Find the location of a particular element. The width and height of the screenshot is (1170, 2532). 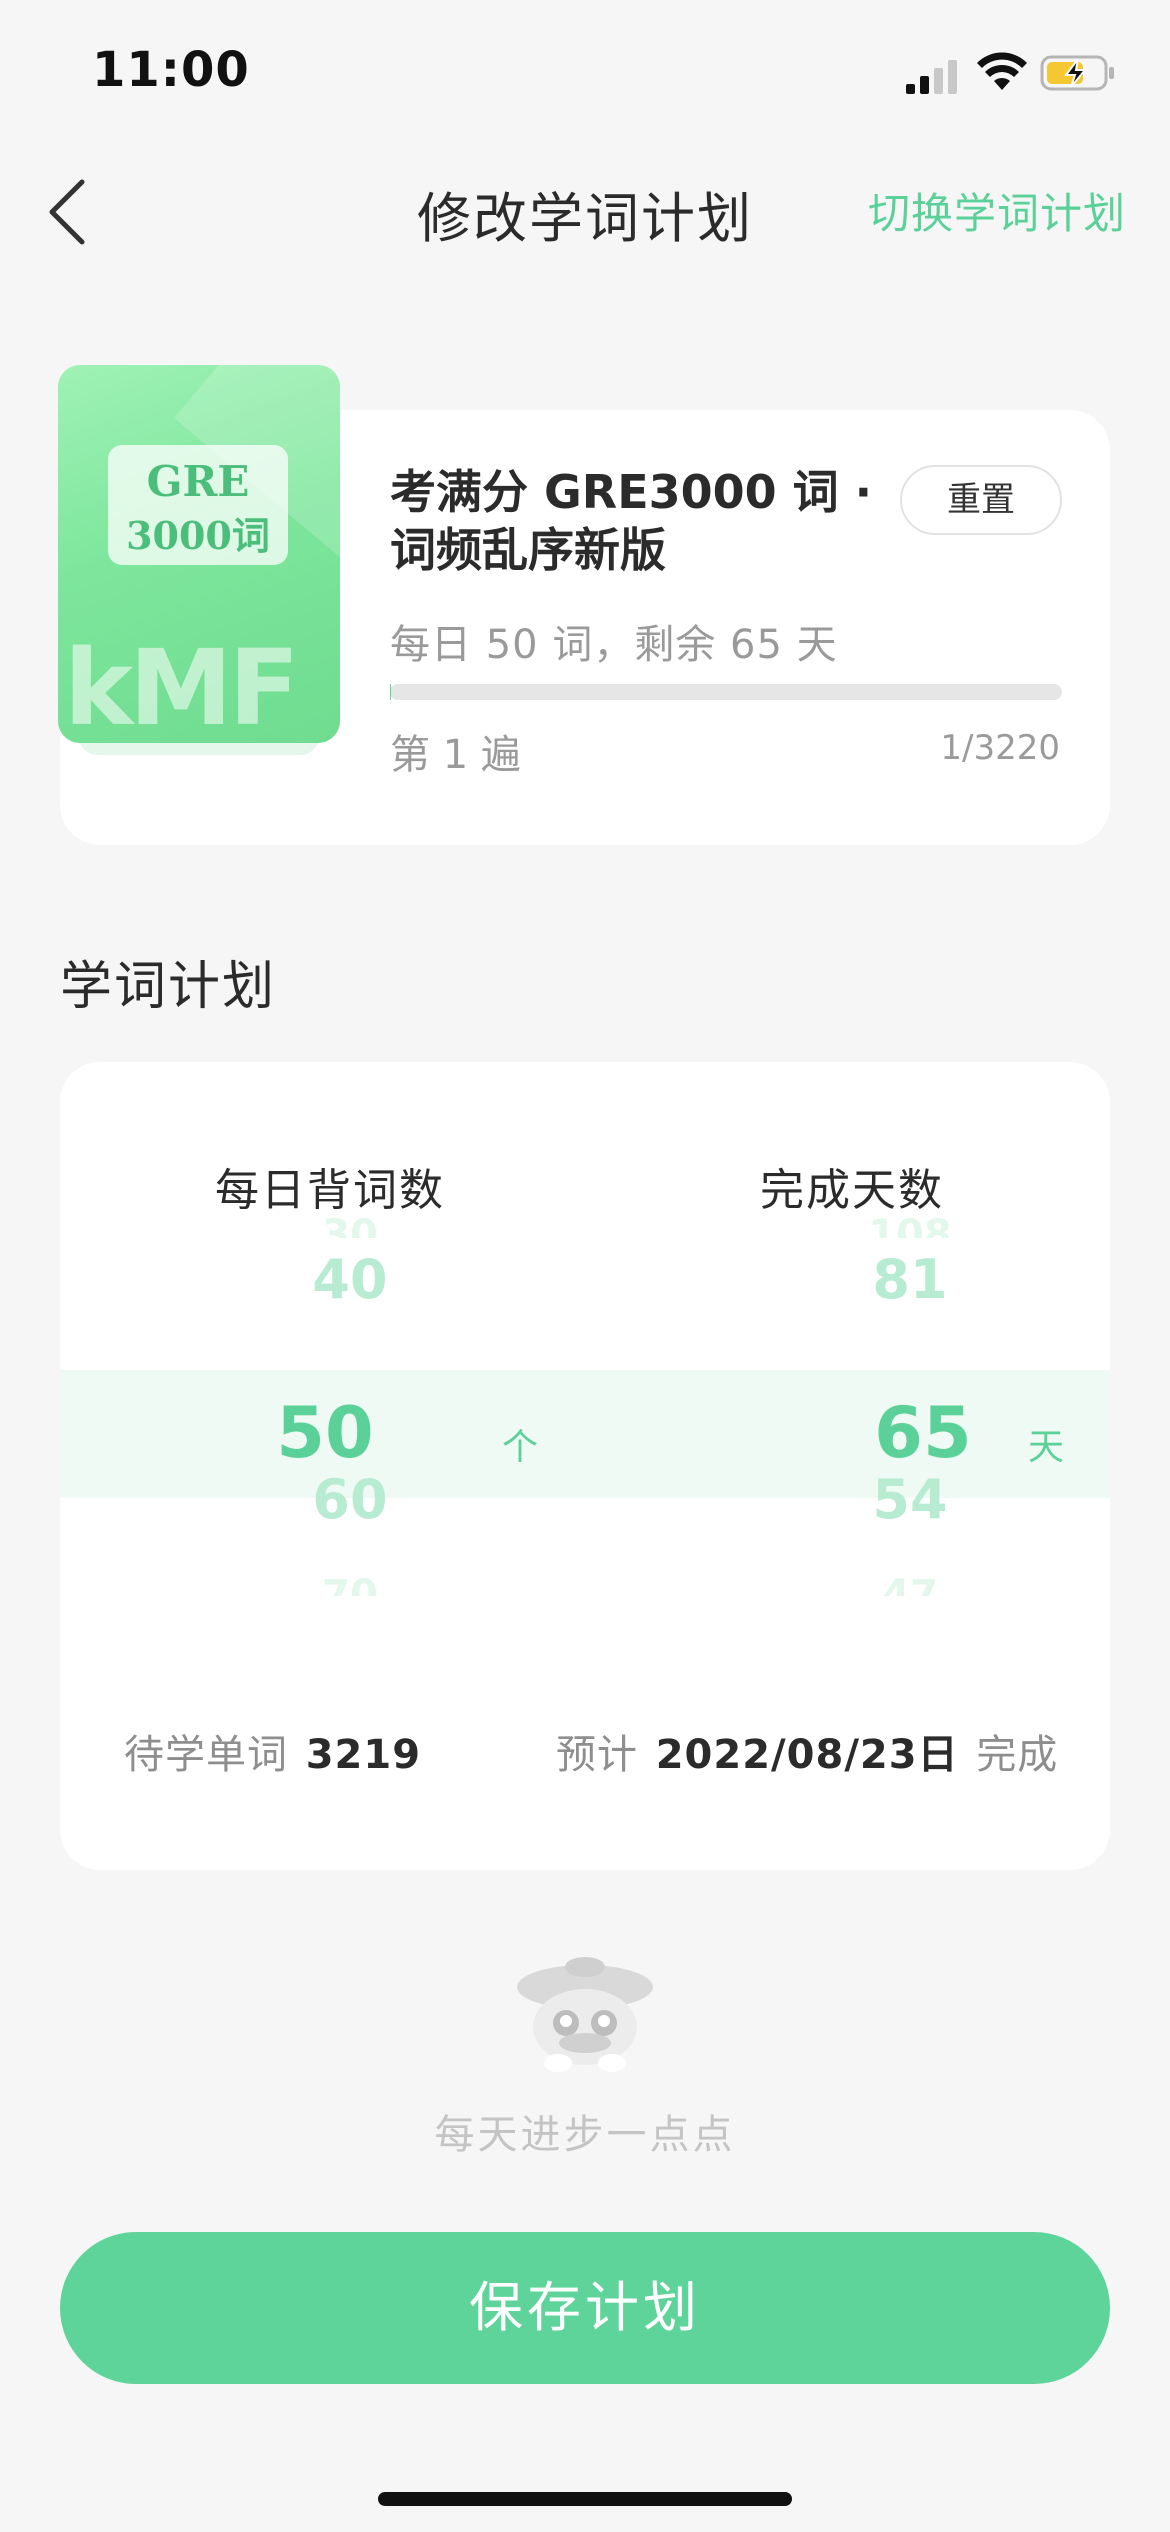

home-indicator is located at coordinates (585, 2499).